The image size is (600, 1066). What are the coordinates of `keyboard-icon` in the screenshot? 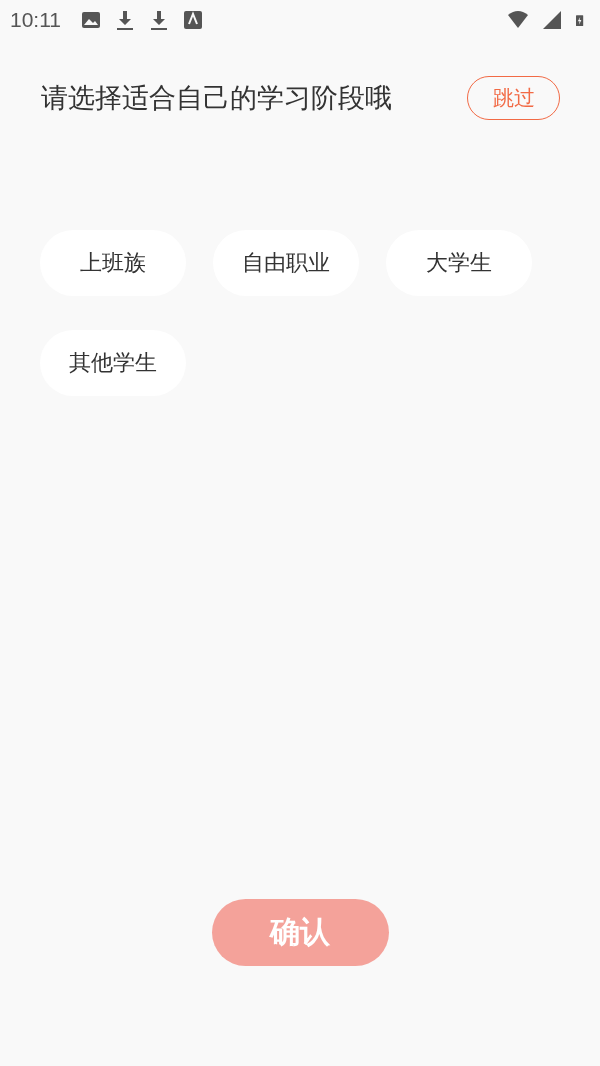 It's located at (193, 20).